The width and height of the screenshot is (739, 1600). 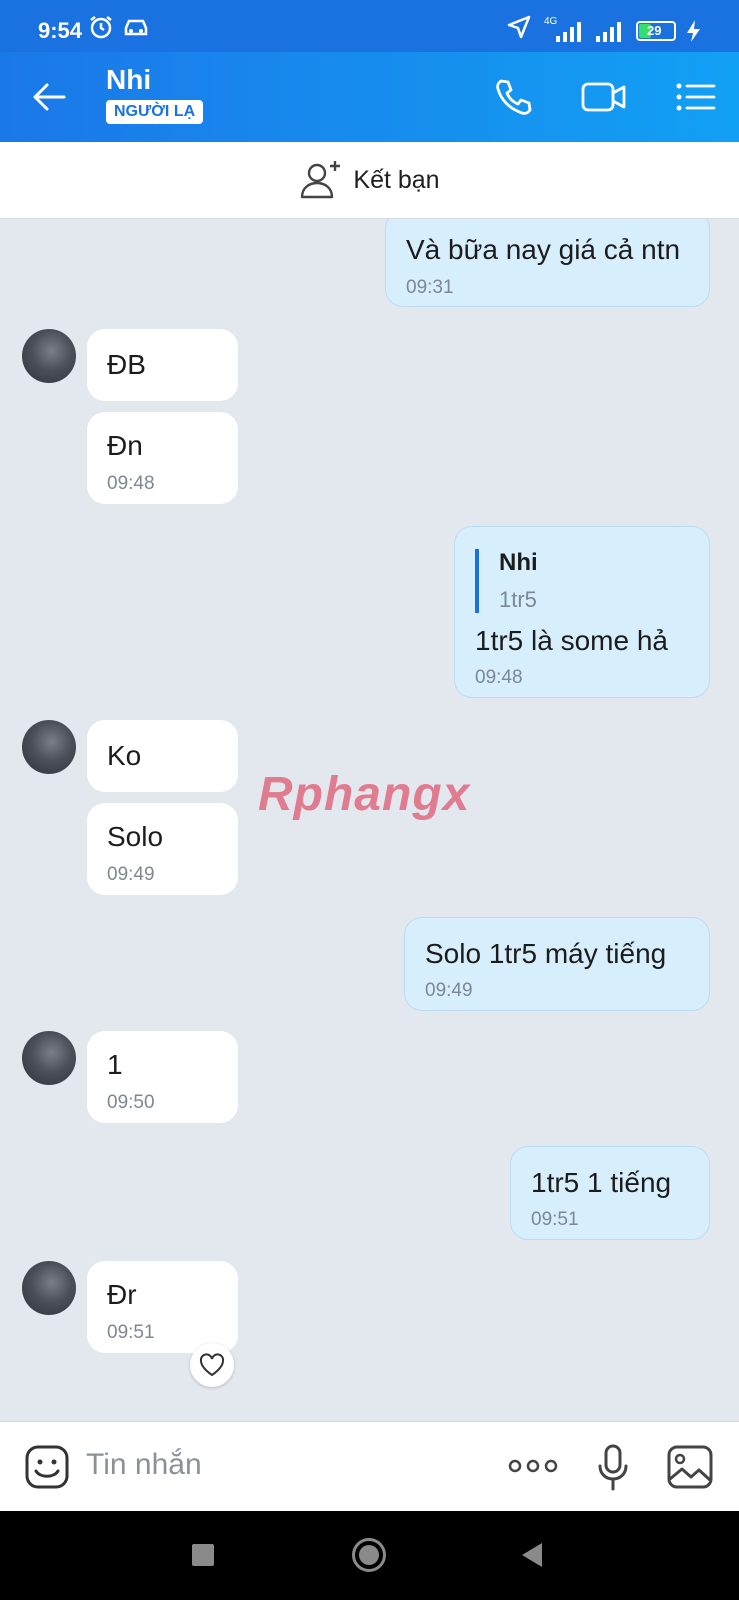 What do you see at coordinates (125, 445) in the screenshot?
I see `message-text: Đn` at bounding box center [125, 445].